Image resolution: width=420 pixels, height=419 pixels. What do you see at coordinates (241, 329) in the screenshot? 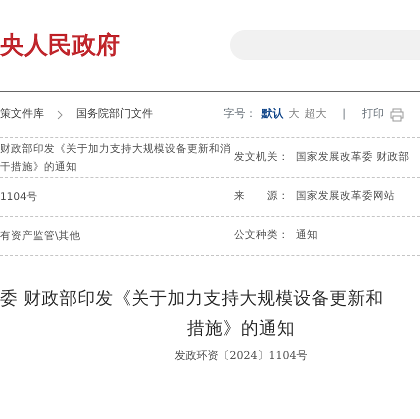
I see `document-title: 措施》的通知` at bounding box center [241, 329].